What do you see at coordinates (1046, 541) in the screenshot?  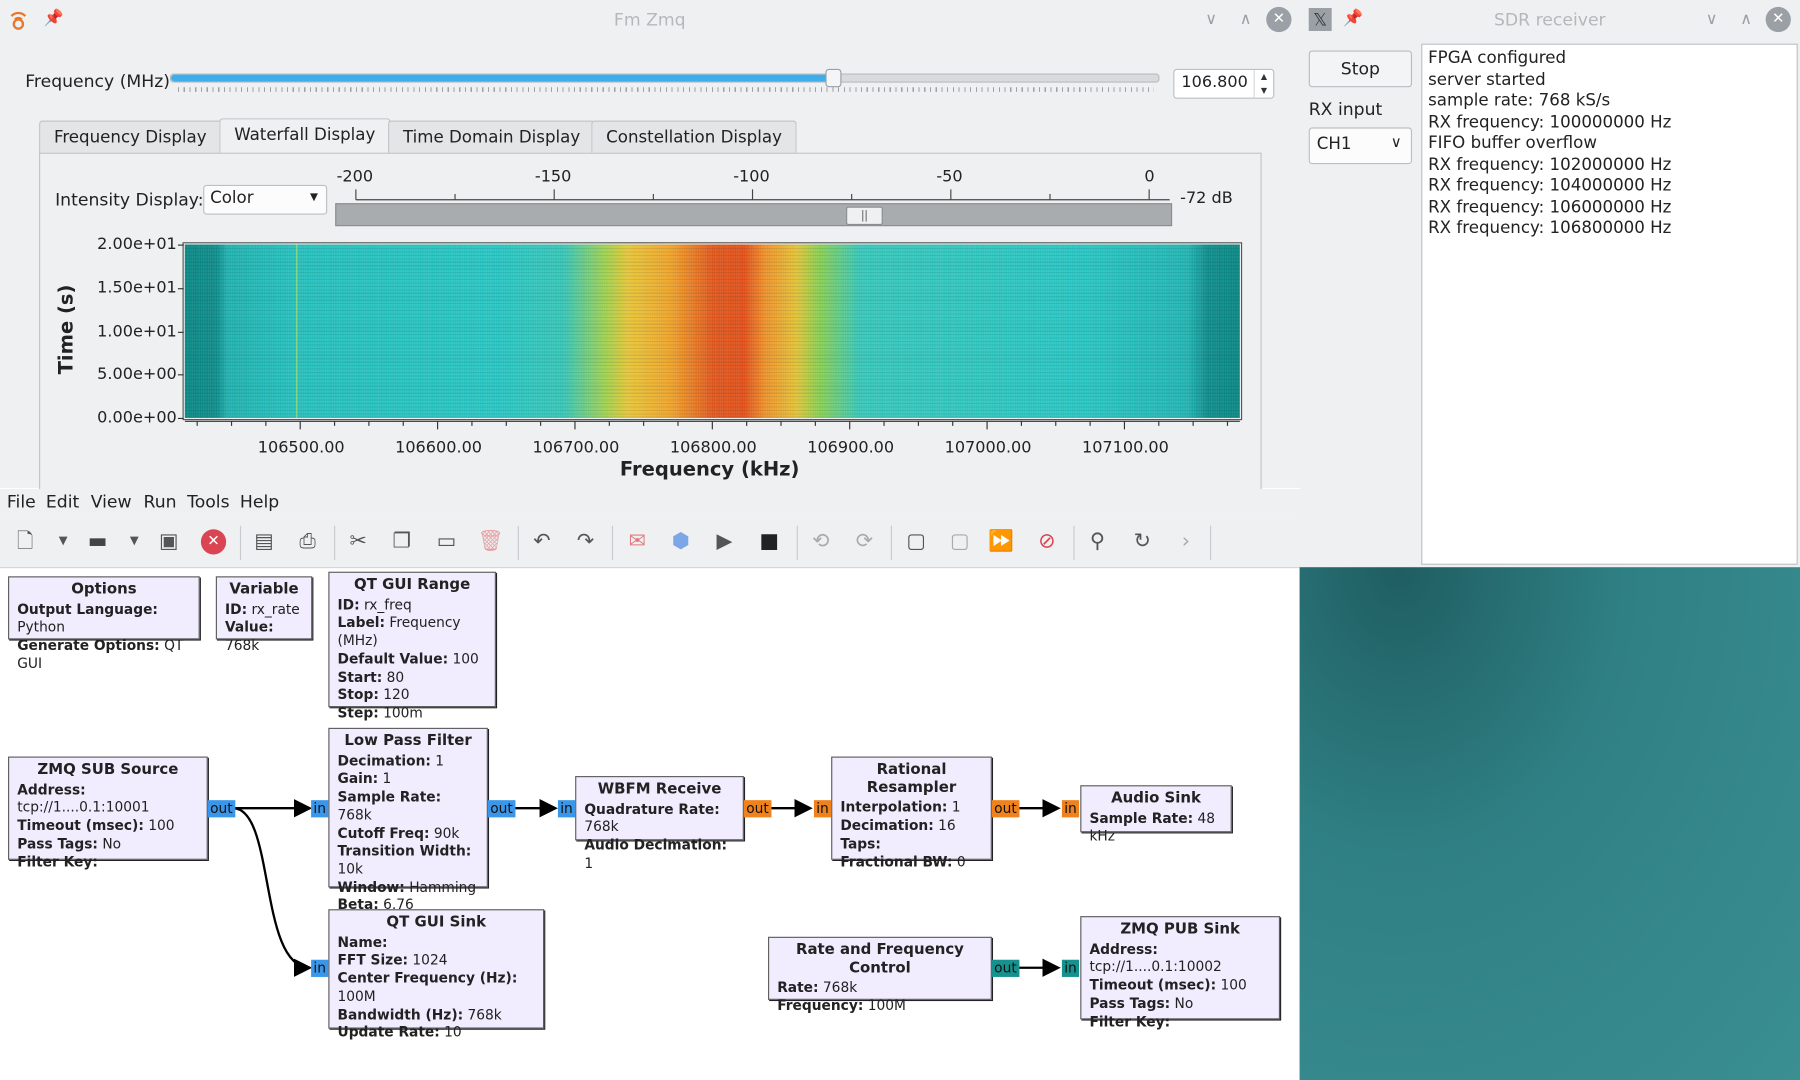 I see `kill-icon: ⊘` at bounding box center [1046, 541].